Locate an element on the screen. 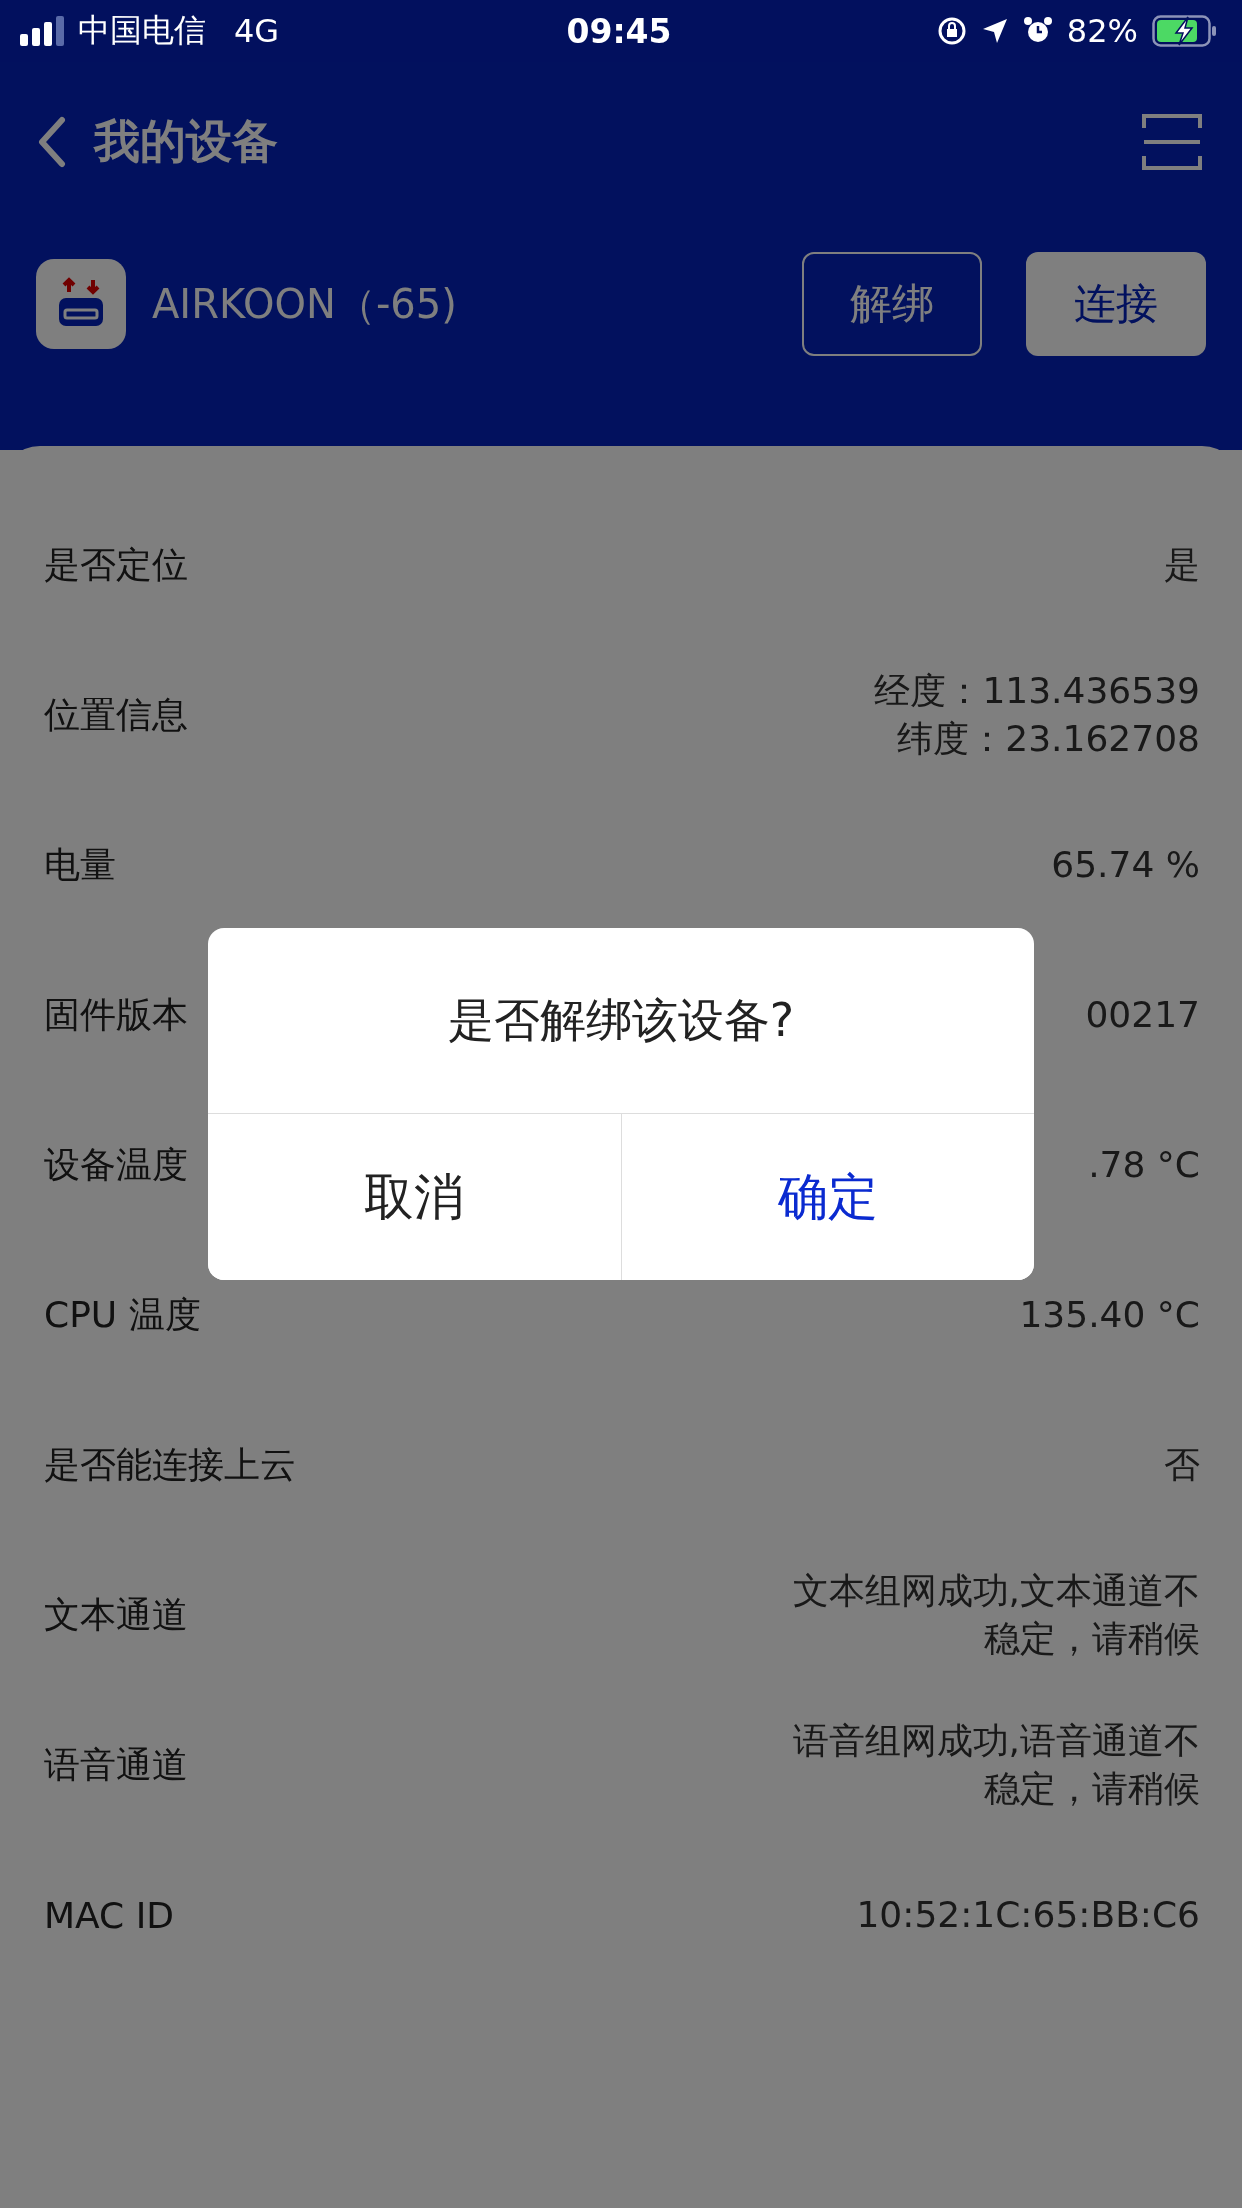  row-value: 语音组网成功,语音通道不 is located at coordinates (996, 1741).